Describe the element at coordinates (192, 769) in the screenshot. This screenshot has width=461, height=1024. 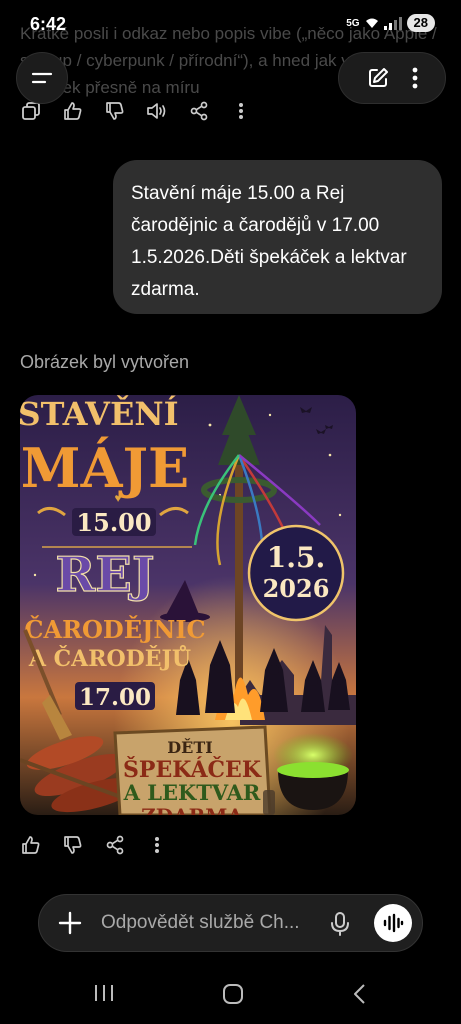
I see `poster-sign-line2: ŠPEKÁČEK` at that location.